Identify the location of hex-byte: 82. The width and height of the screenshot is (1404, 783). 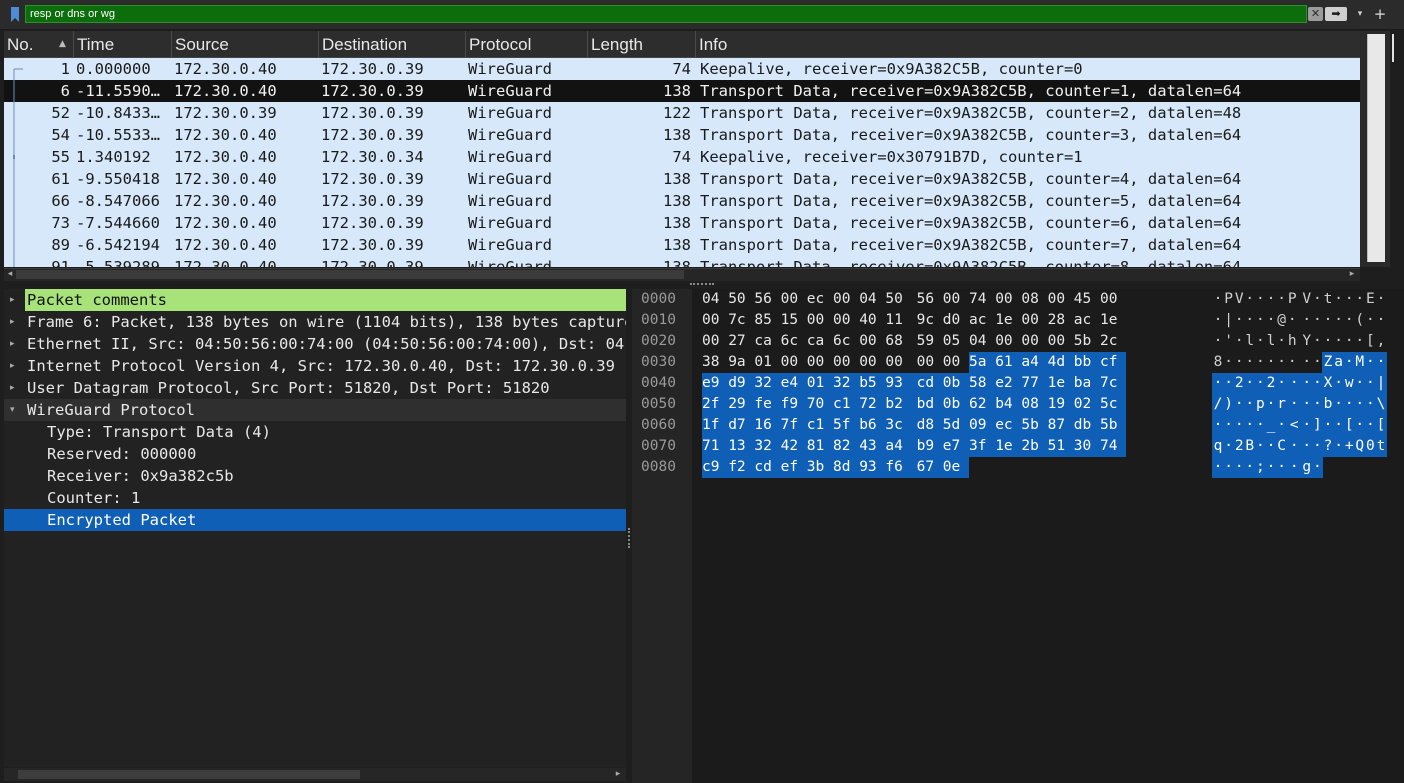
(846, 446).